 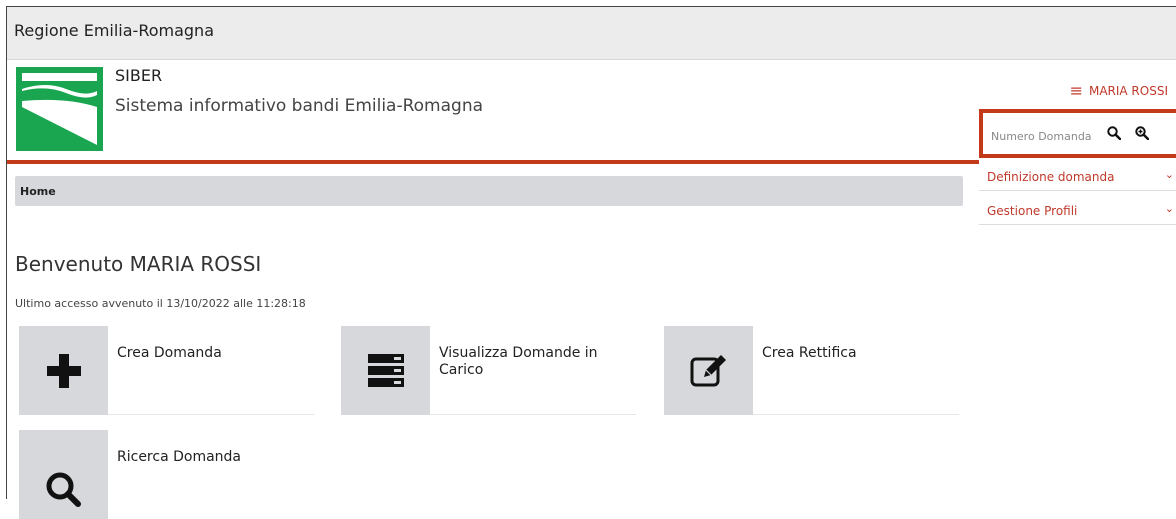 I want to click on sidebar-item-label: Gestione Profili, so click(x=1032, y=211).